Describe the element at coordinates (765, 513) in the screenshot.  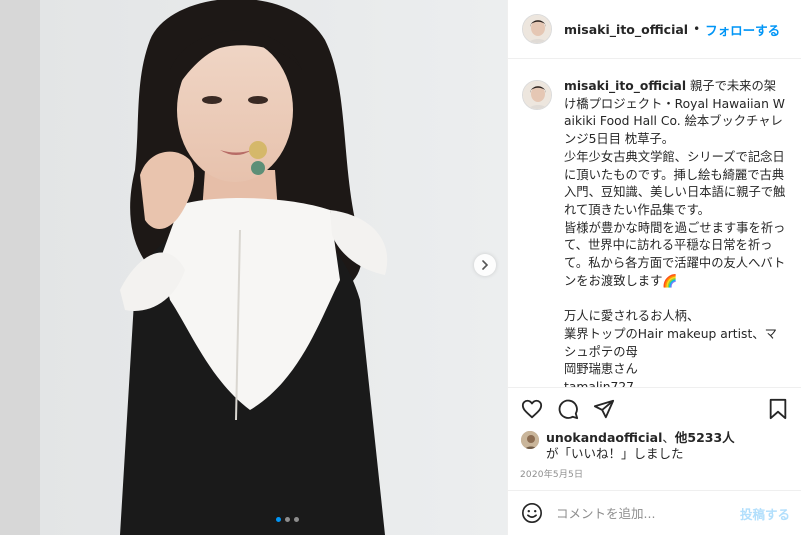
I see `post-comment-button: 投稿する` at that location.